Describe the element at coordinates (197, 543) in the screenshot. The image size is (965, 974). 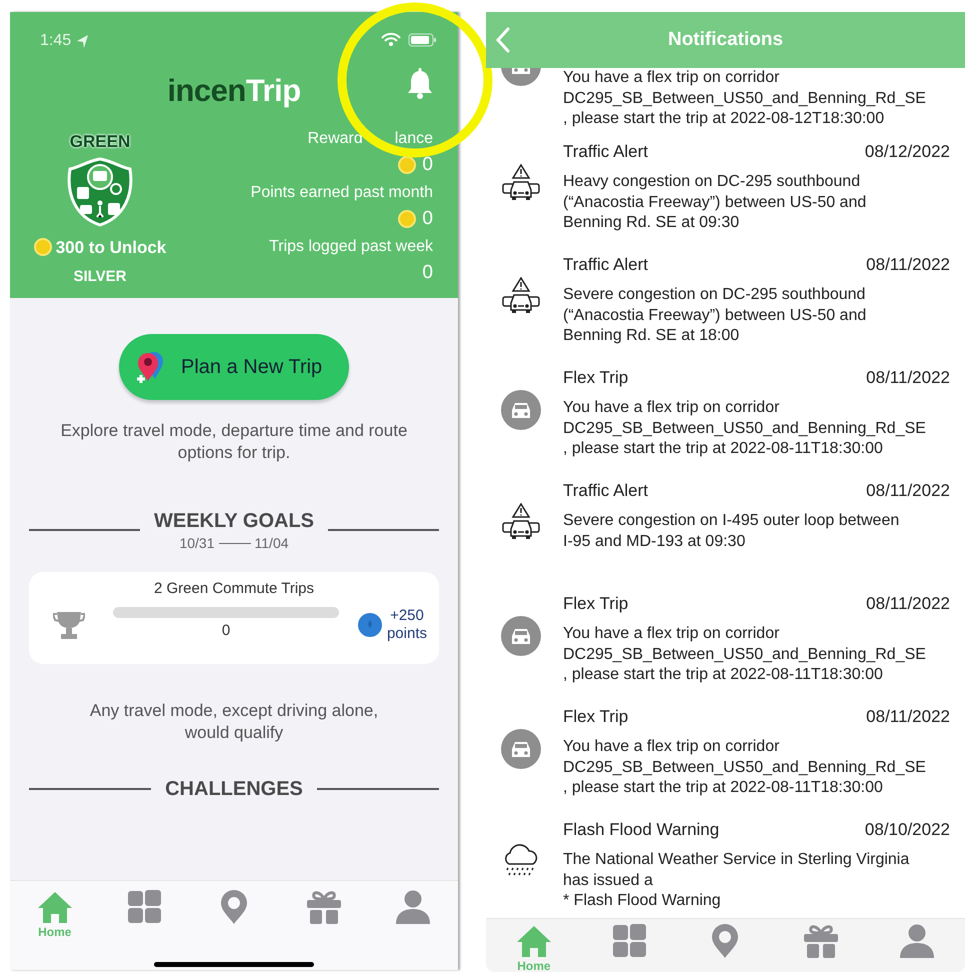
I see `date-text: 10/31` at that location.